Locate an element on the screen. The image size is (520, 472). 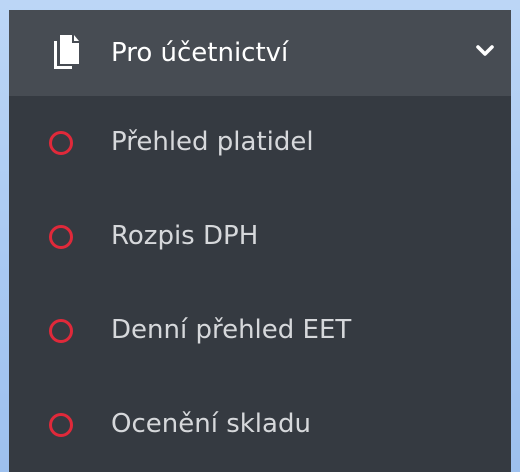
menu-item-label: Ocenění skladu is located at coordinates (211, 424).